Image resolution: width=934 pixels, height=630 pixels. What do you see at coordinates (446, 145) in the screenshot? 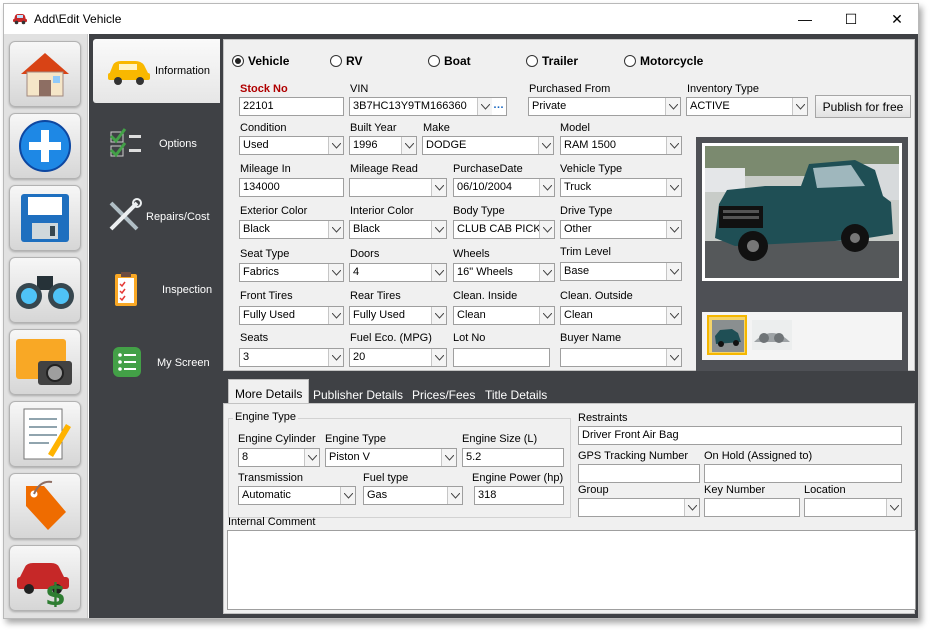
I see `make-value: DODGE` at bounding box center [446, 145].